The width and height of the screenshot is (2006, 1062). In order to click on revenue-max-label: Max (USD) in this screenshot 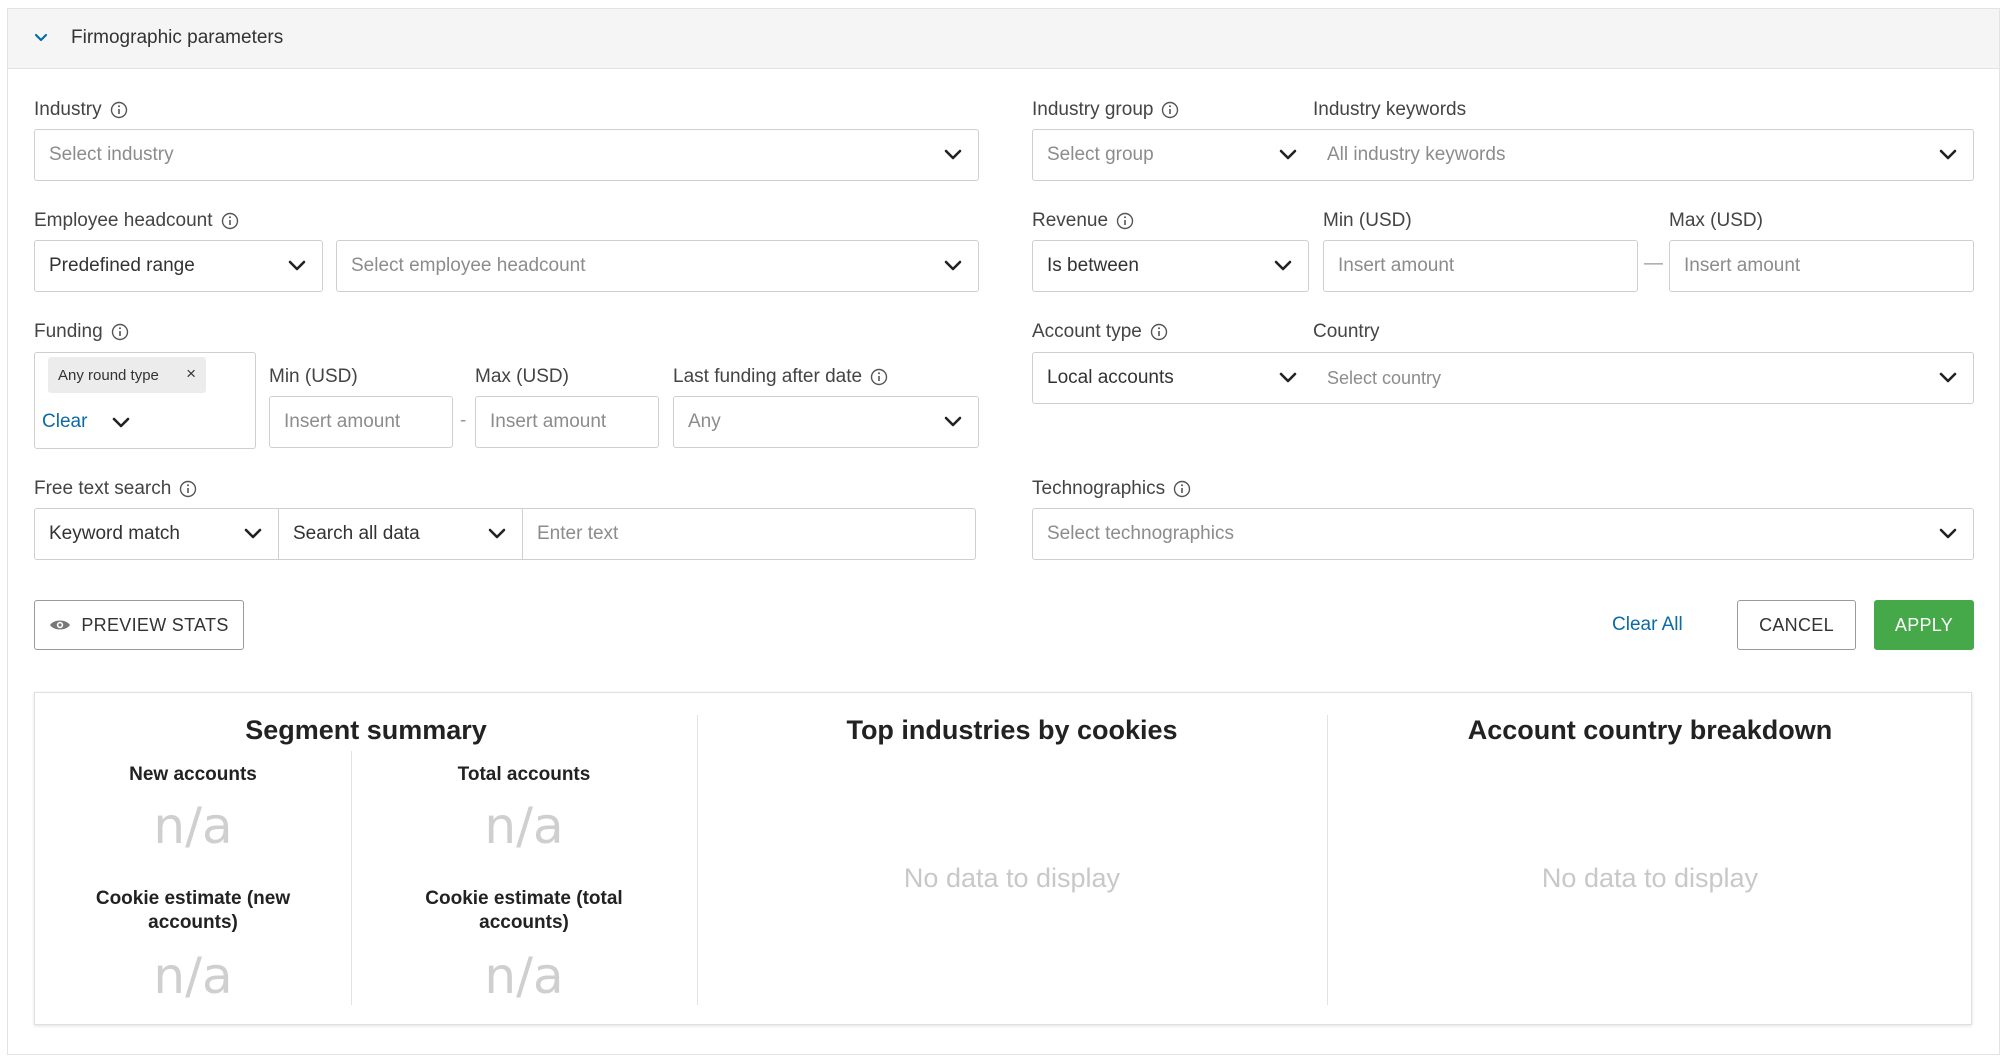, I will do `click(1716, 220)`.